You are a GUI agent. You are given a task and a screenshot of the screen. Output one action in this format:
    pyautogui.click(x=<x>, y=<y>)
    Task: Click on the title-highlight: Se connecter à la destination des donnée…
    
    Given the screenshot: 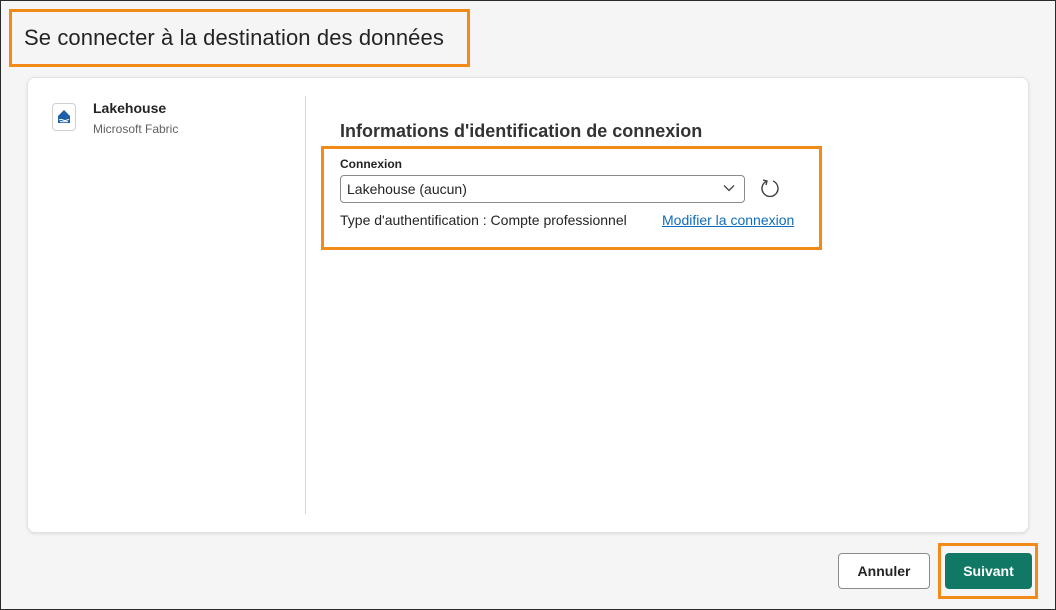 What is the action you would take?
    pyautogui.click(x=239, y=38)
    